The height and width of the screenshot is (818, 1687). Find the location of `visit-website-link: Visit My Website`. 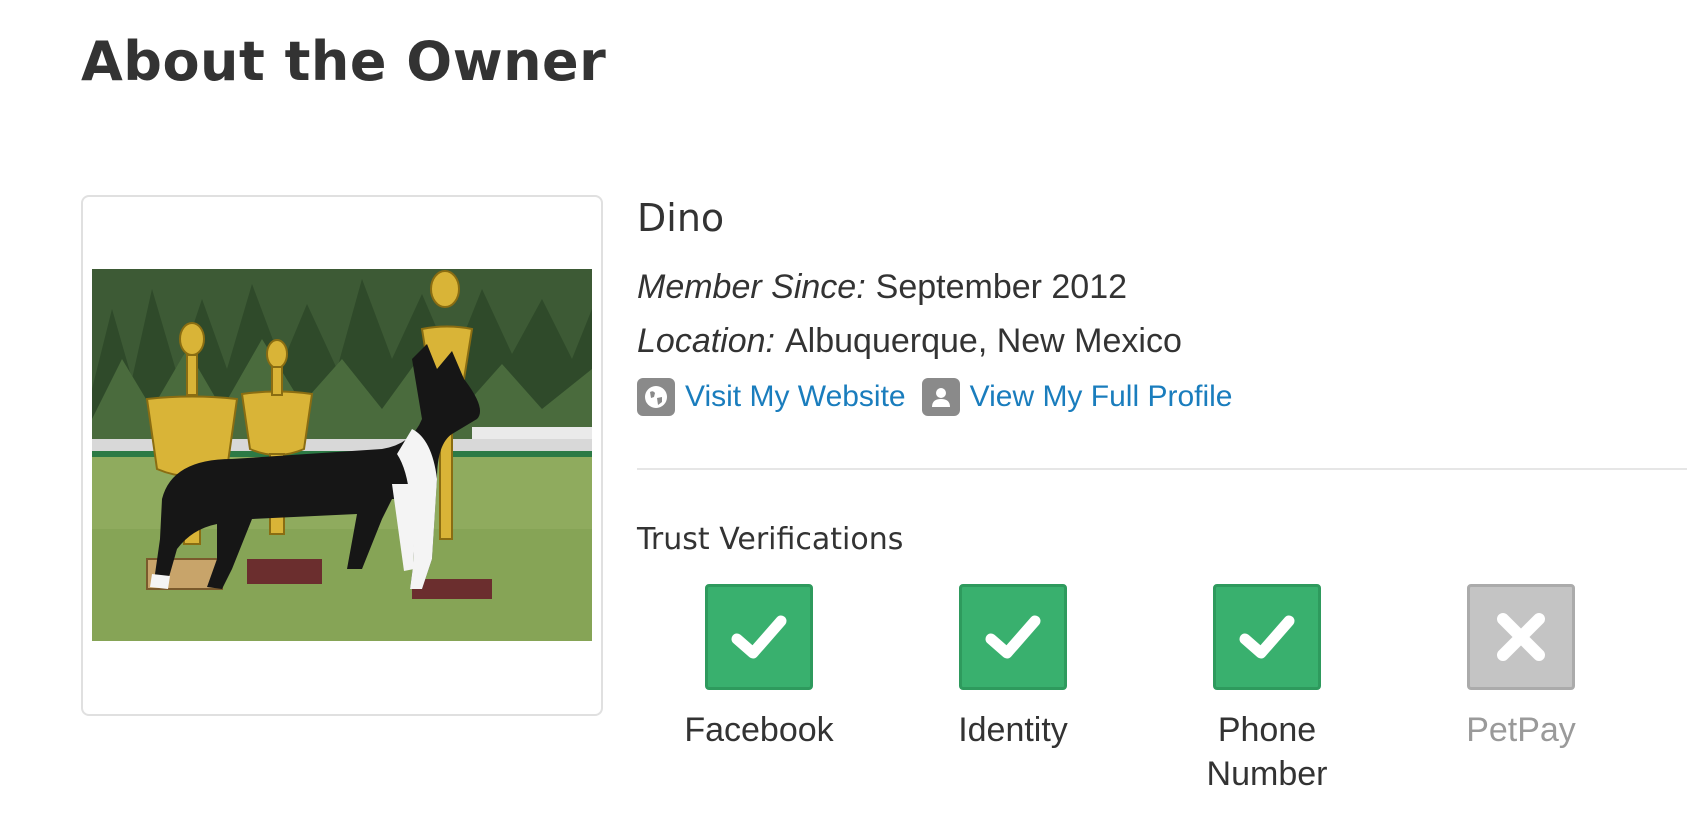

visit-website-link: Visit My Website is located at coordinates (771, 397).